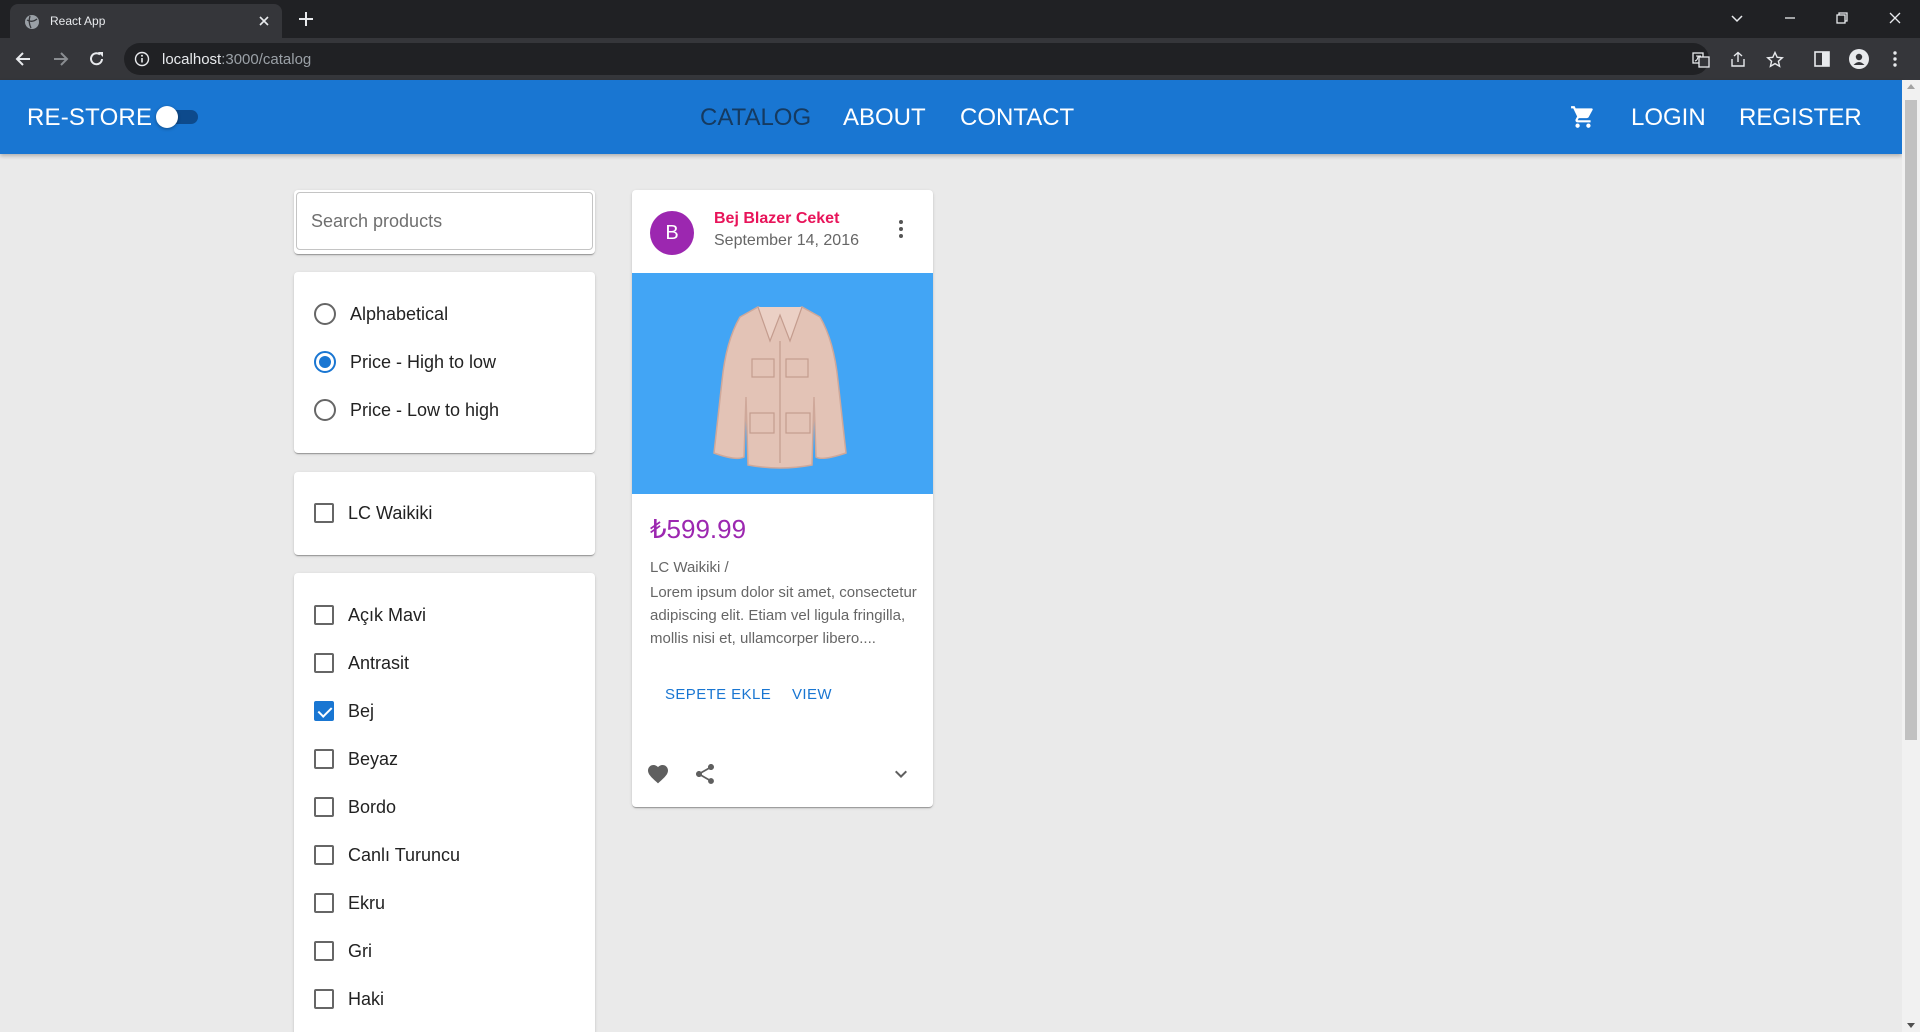  What do you see at coordinates (1668, 118) in the screenshot?
I see `login-link: LOGIN` at bounding box center [1668, 118].